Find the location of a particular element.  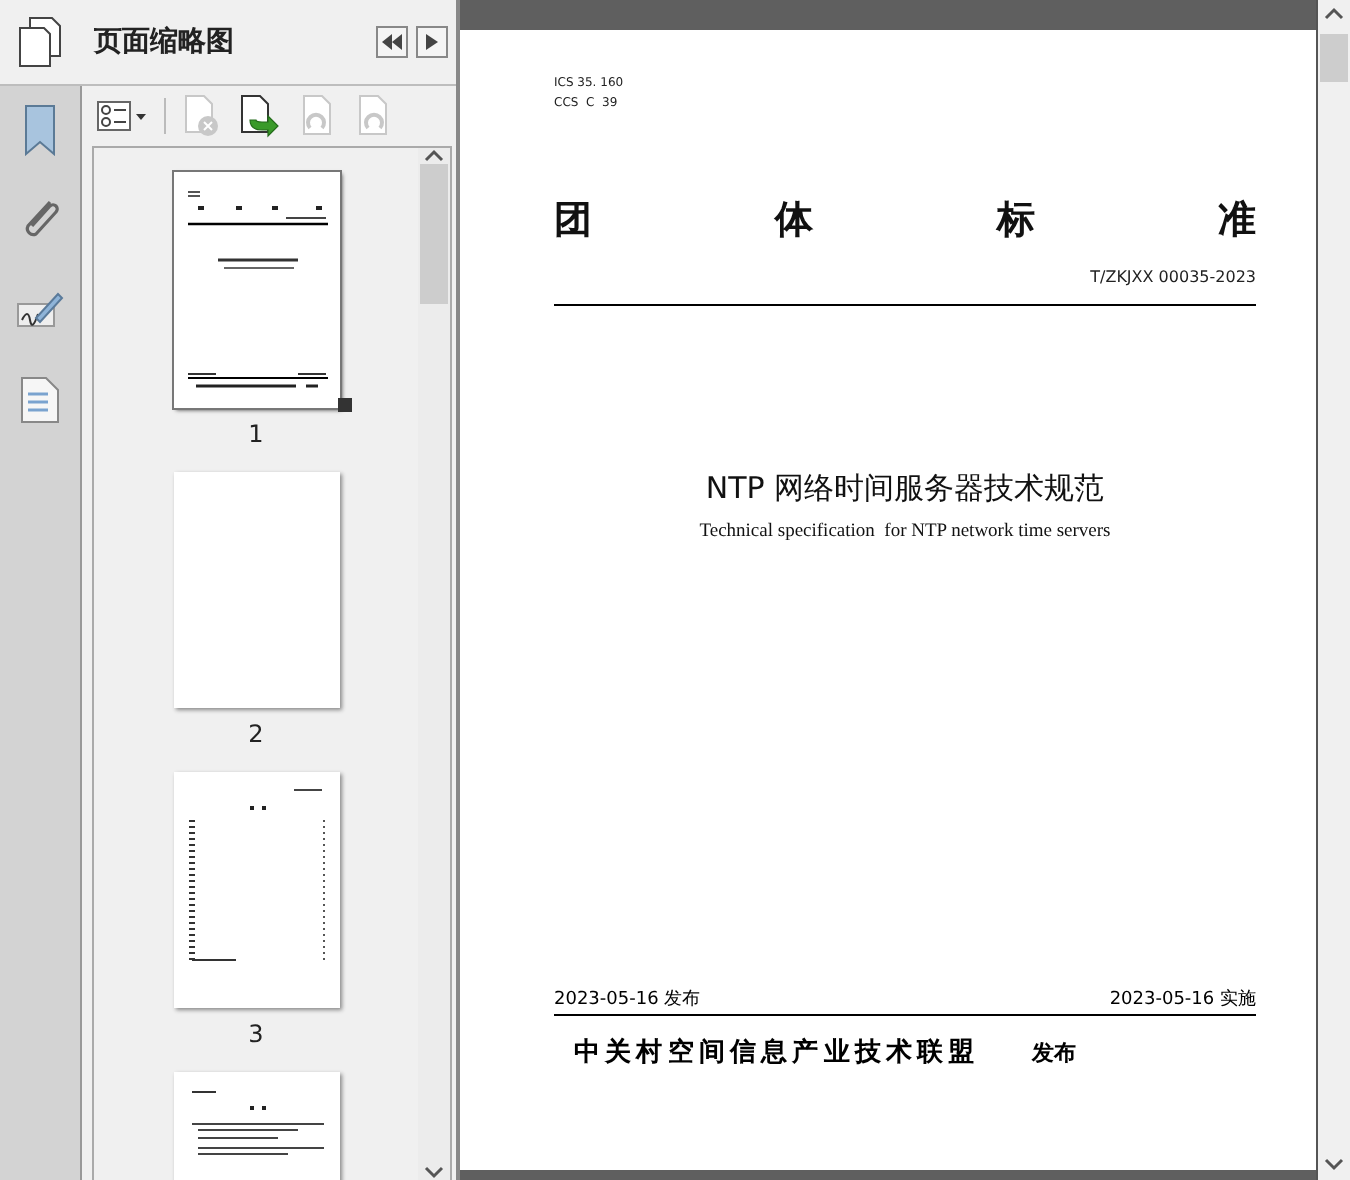

options-button is located at coordinates (122, 116).